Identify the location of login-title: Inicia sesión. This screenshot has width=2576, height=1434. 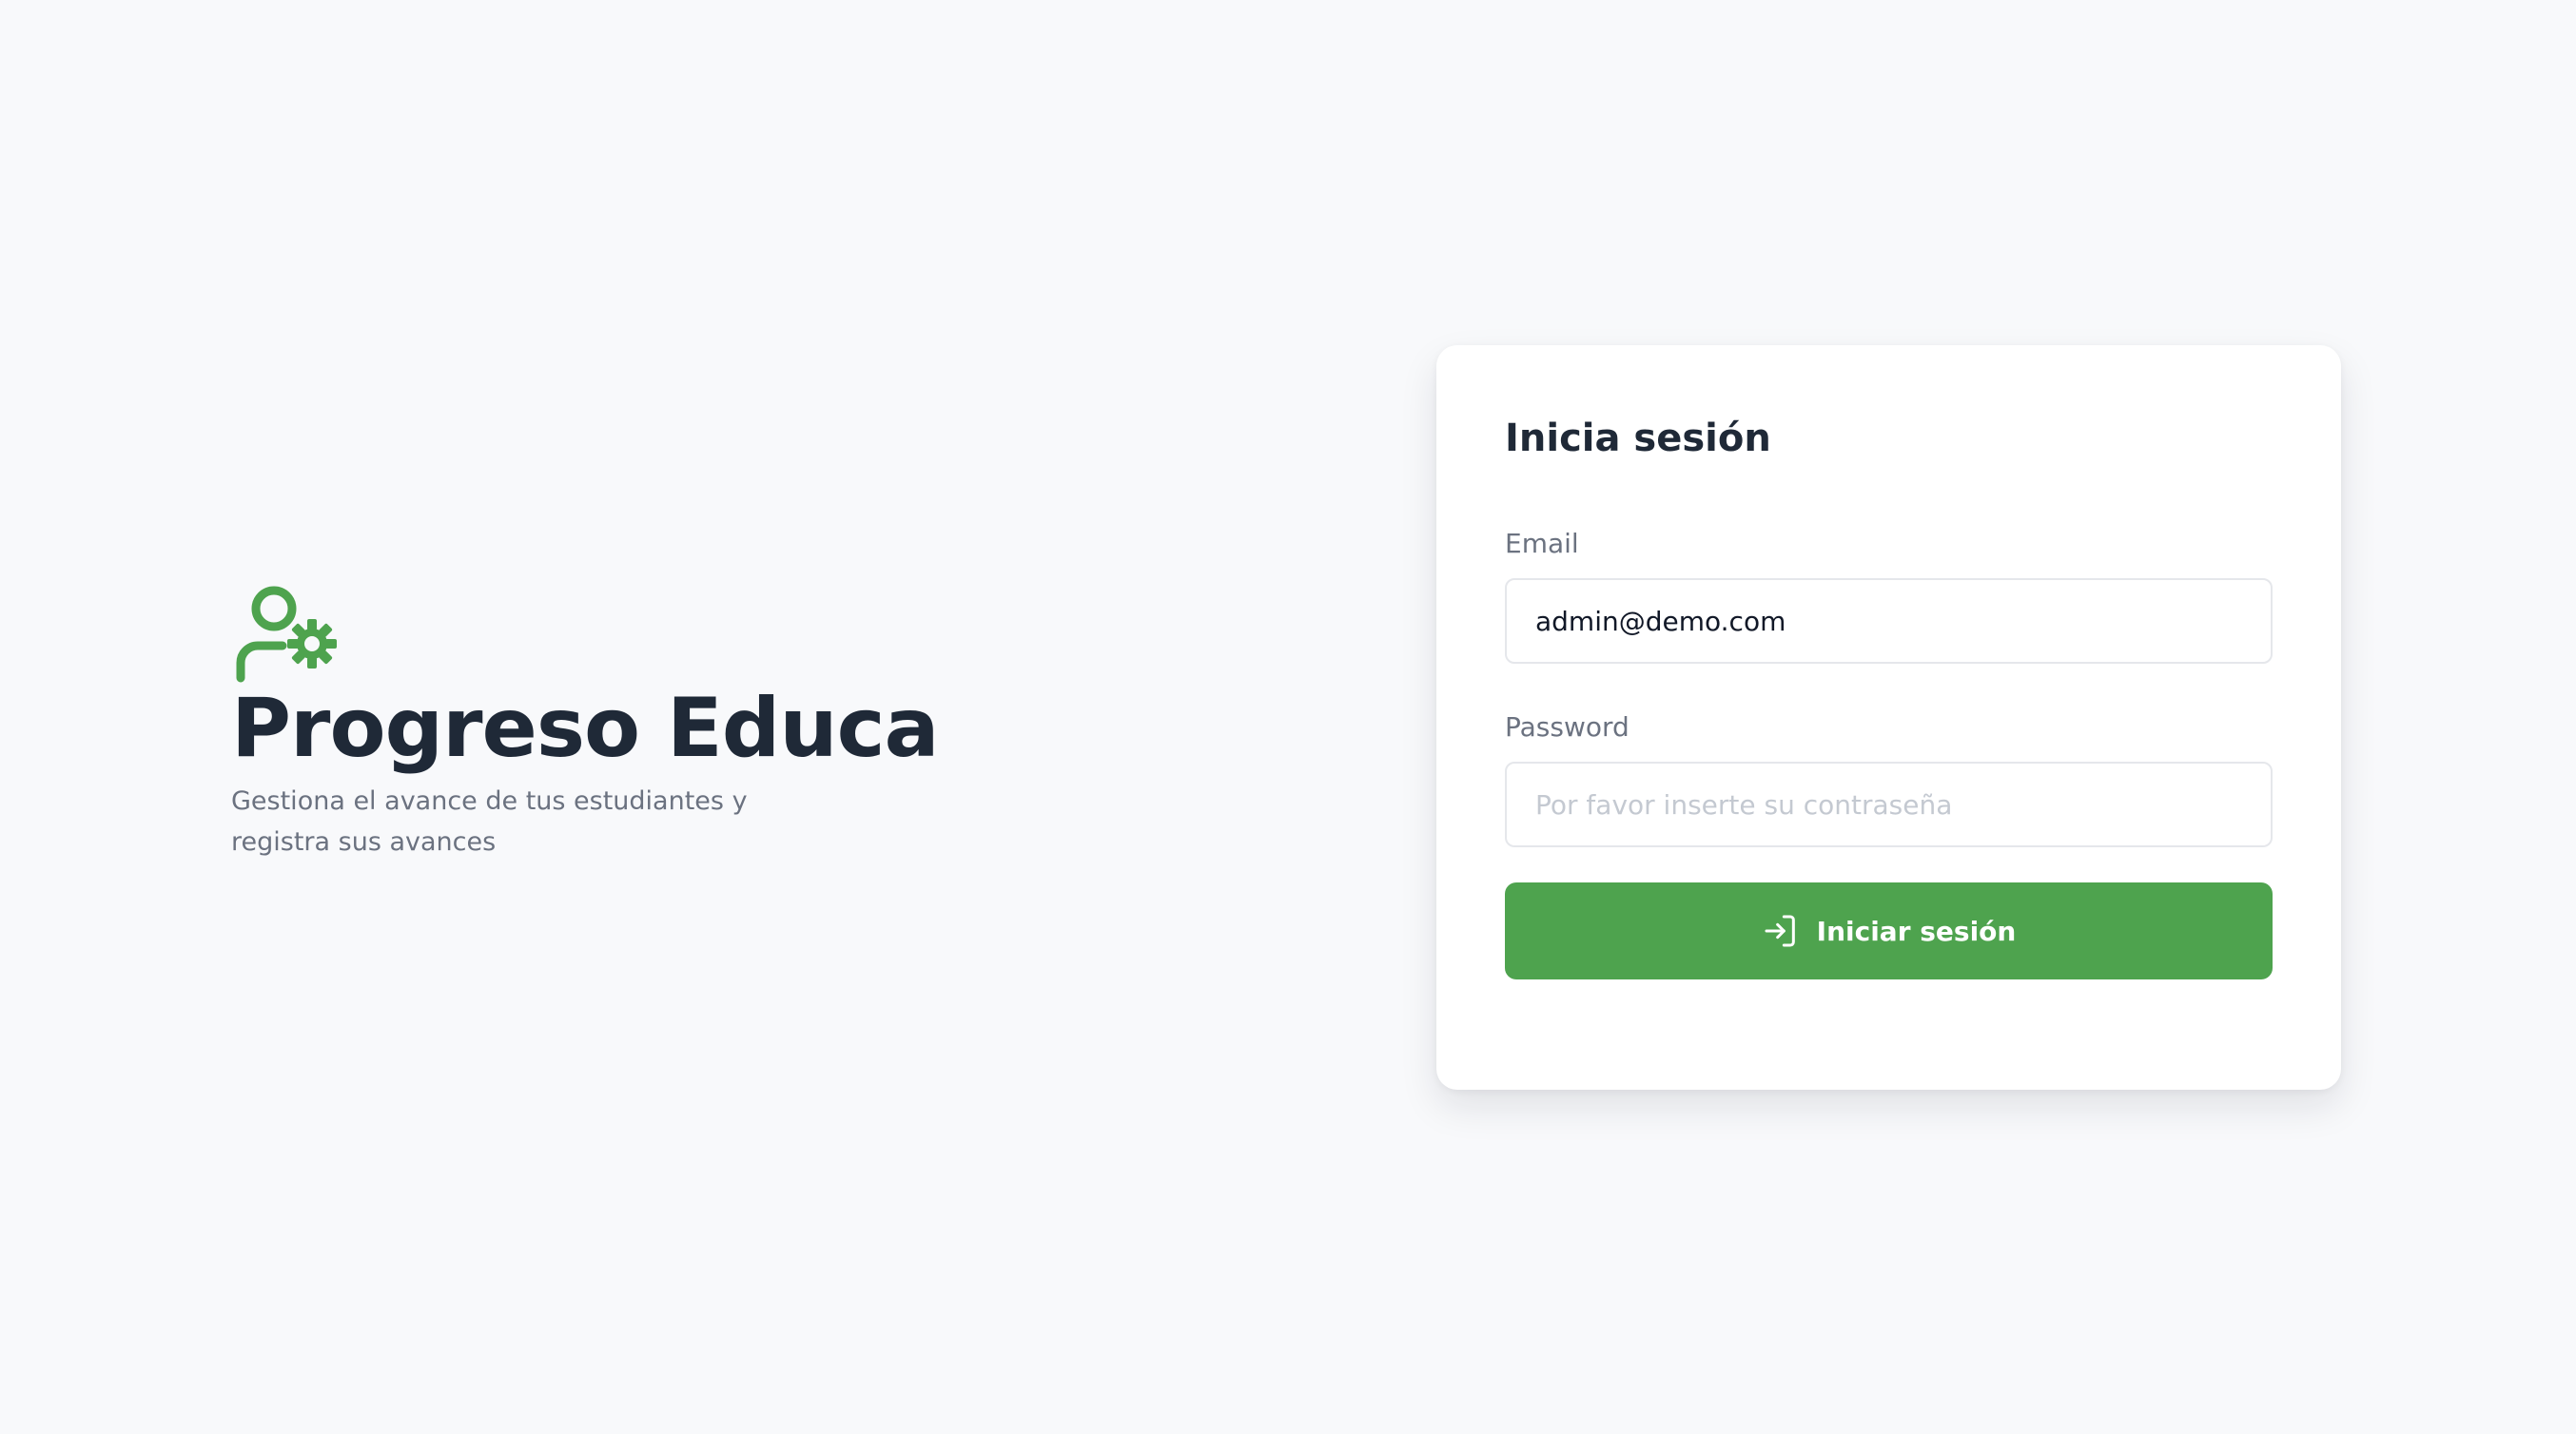
(1638, 438).